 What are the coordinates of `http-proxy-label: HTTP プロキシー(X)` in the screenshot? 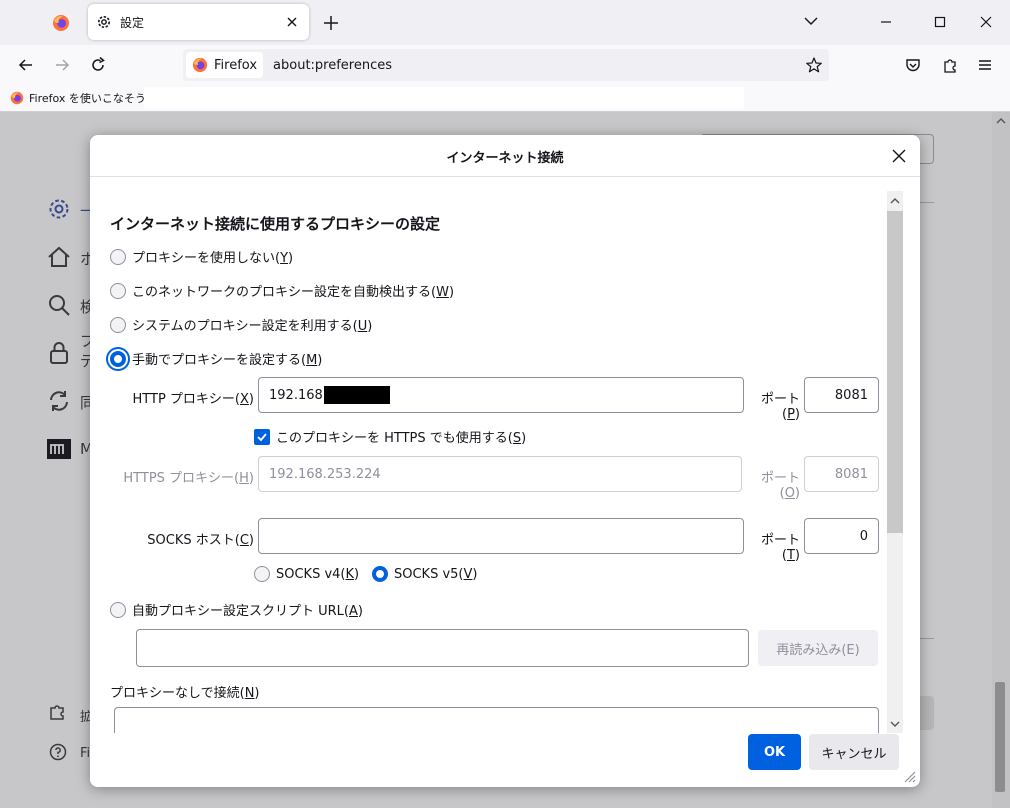 It's located at (193, 399).